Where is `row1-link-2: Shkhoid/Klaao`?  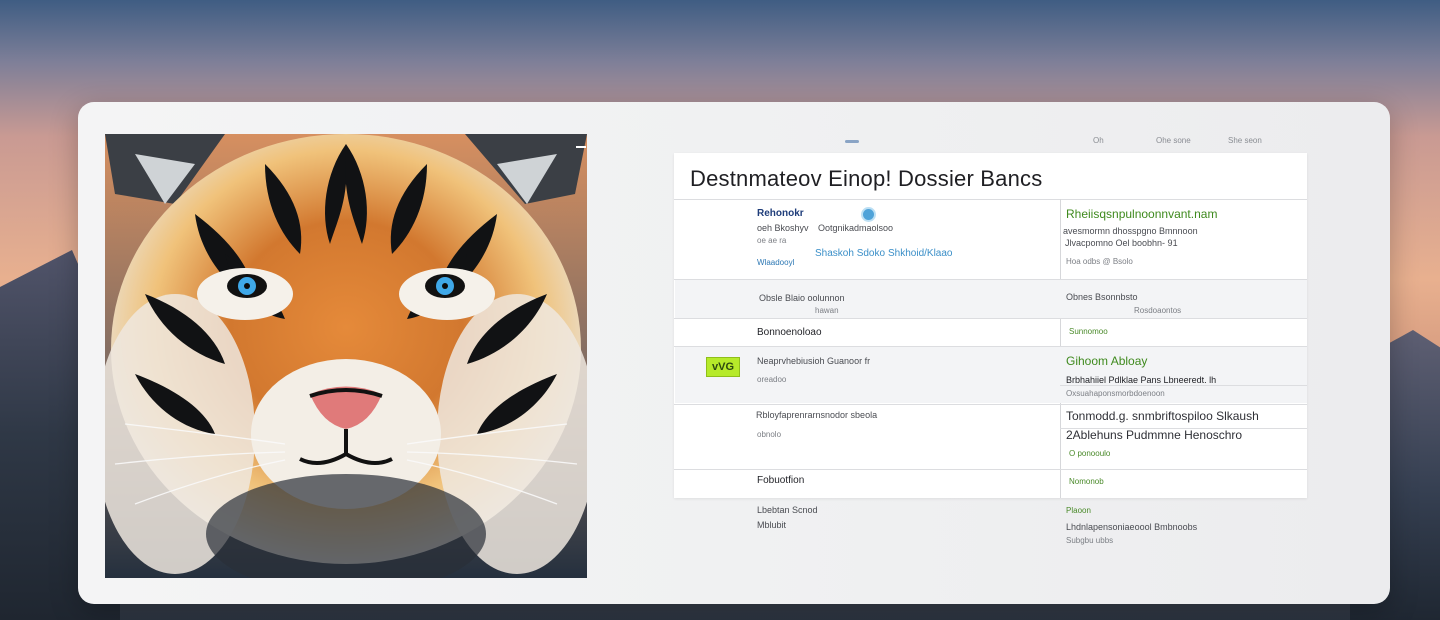
row1-link-2: Shkhoid/Klaao is located at coordinates (920, 253).